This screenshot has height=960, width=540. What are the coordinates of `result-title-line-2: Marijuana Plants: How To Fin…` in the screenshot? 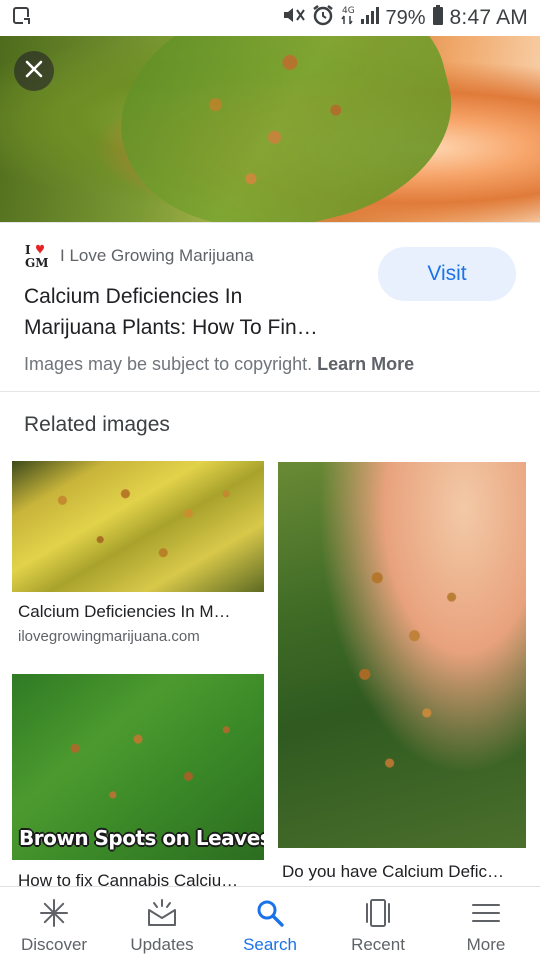 It's located at (194, 327).